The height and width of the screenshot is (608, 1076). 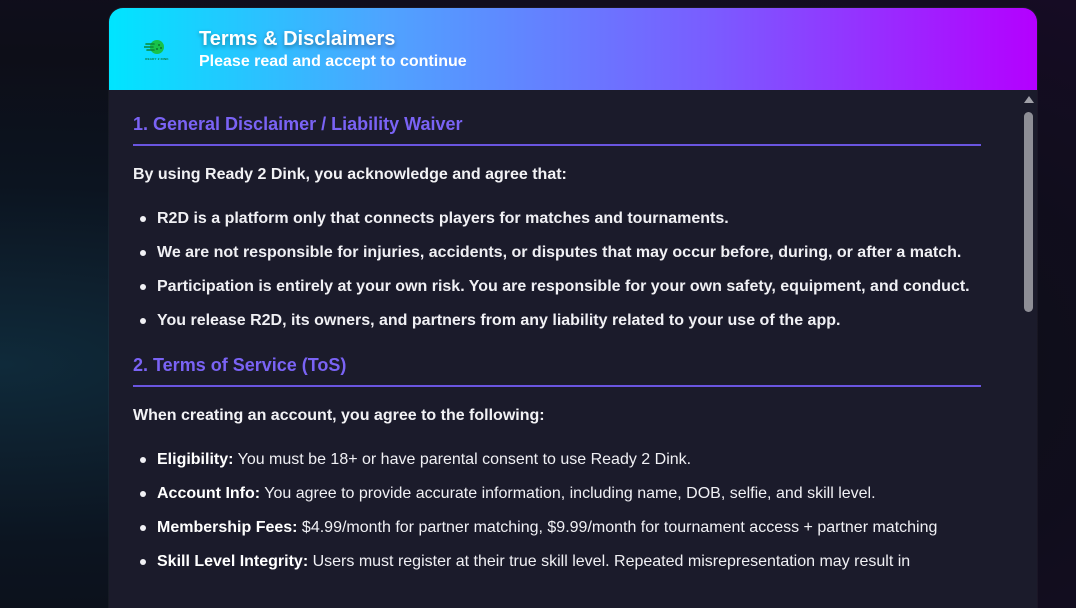 I want to click on app-logo: READY 2 DINK, so click(x=157, y=49).